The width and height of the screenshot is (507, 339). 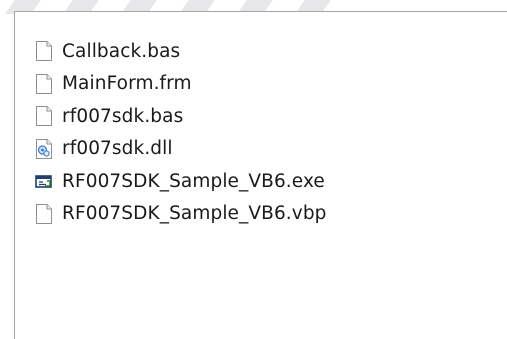 I want to click on file-name: RF007SDK_Sample_VB6.vbp, so click(x=194, y=214).